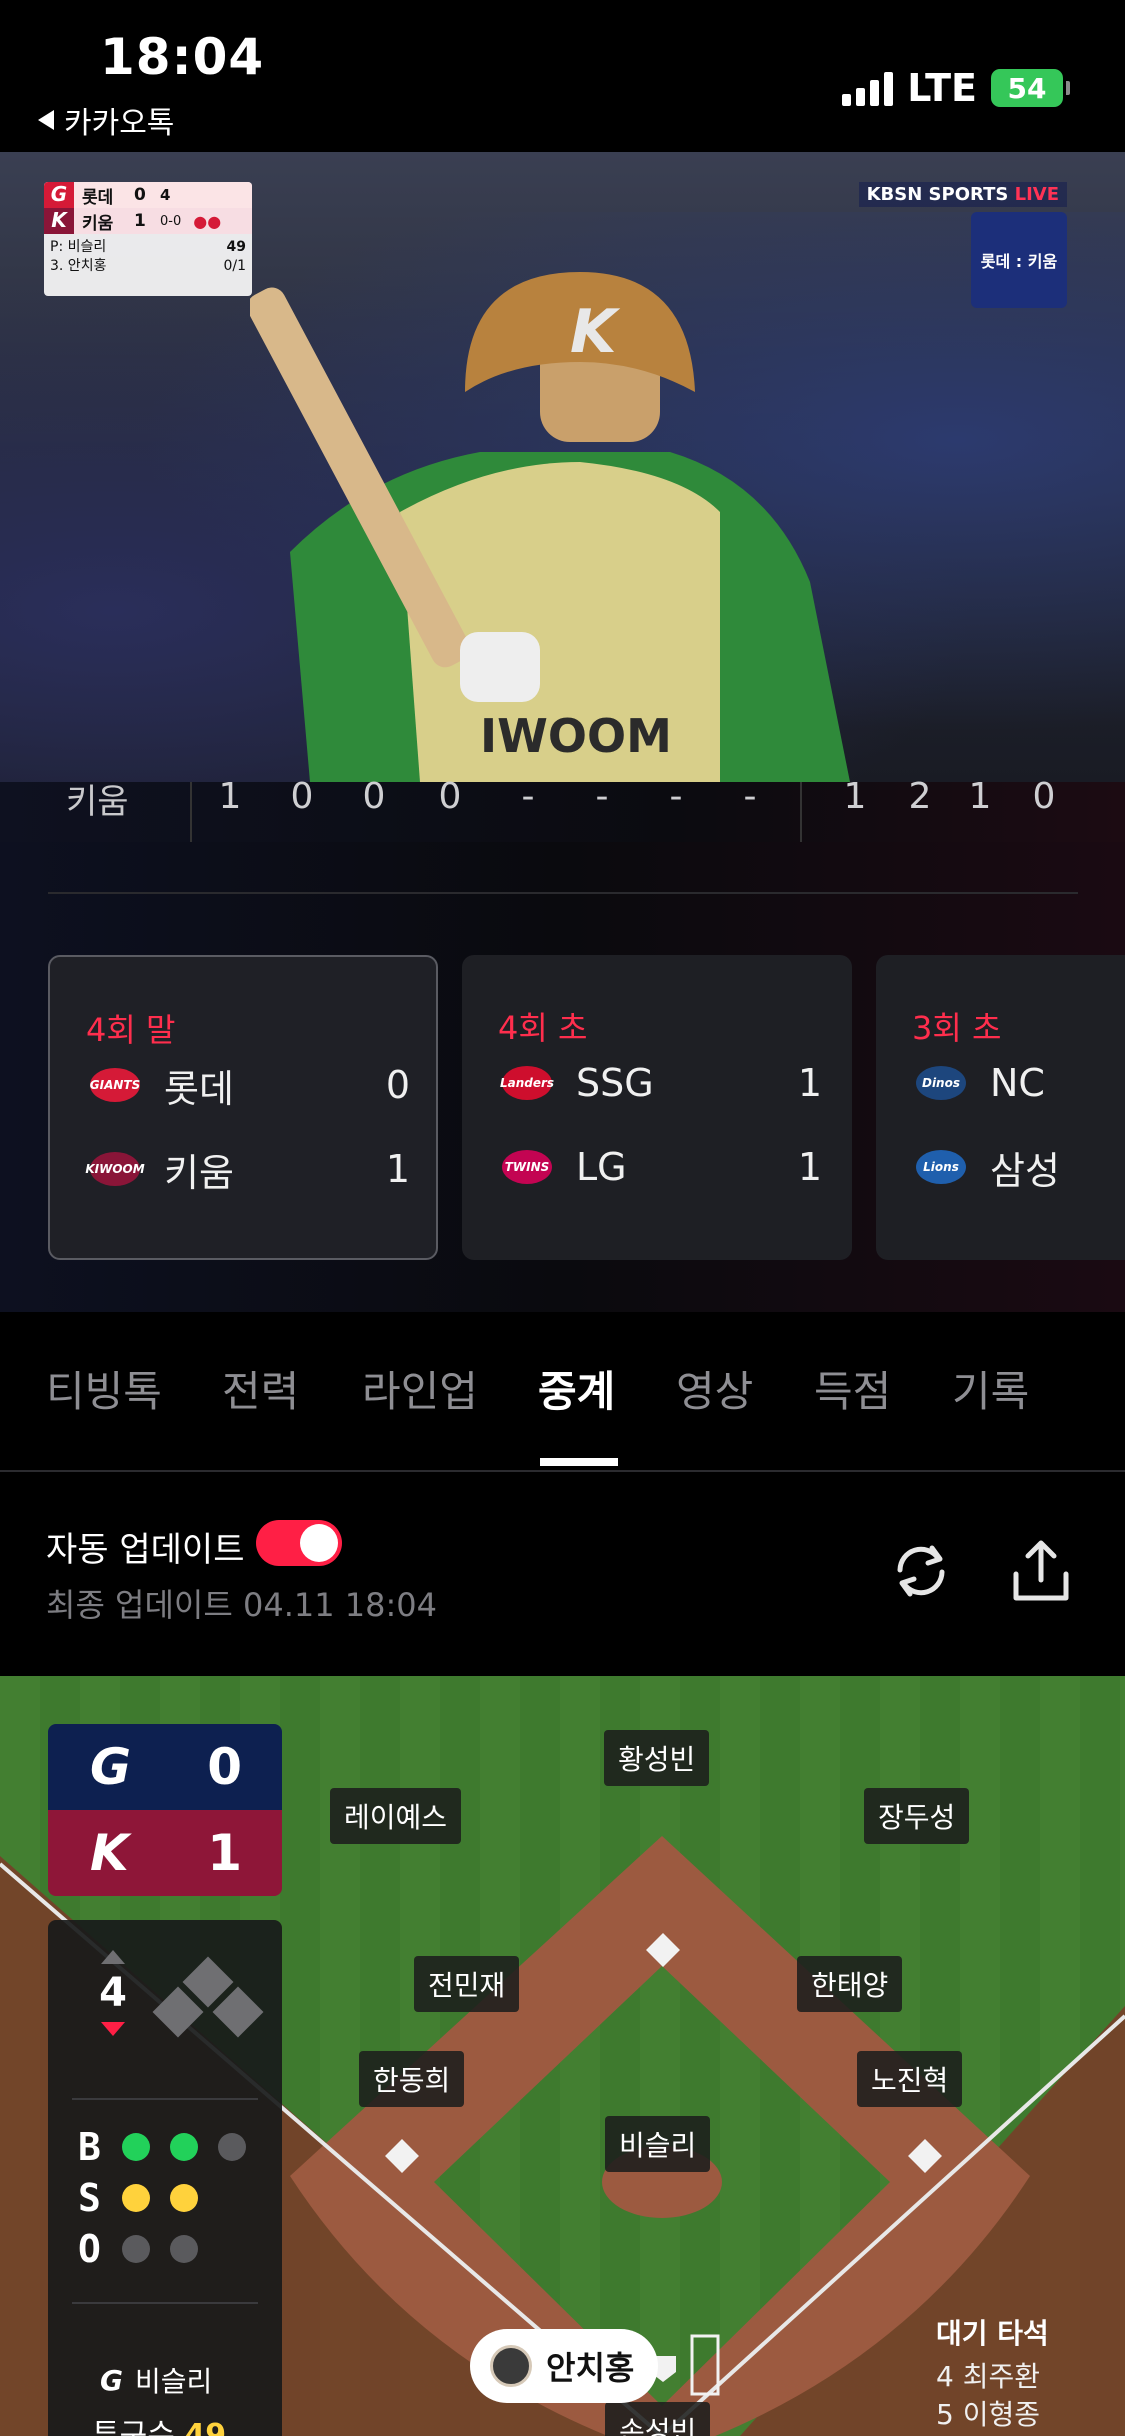 The width and height of the screenshot is (1125, 2436). What do you see at coordinates (140, 195) in the screenshot?
I see `scorebug-away-score: 0` at bounding box center [140, 195].